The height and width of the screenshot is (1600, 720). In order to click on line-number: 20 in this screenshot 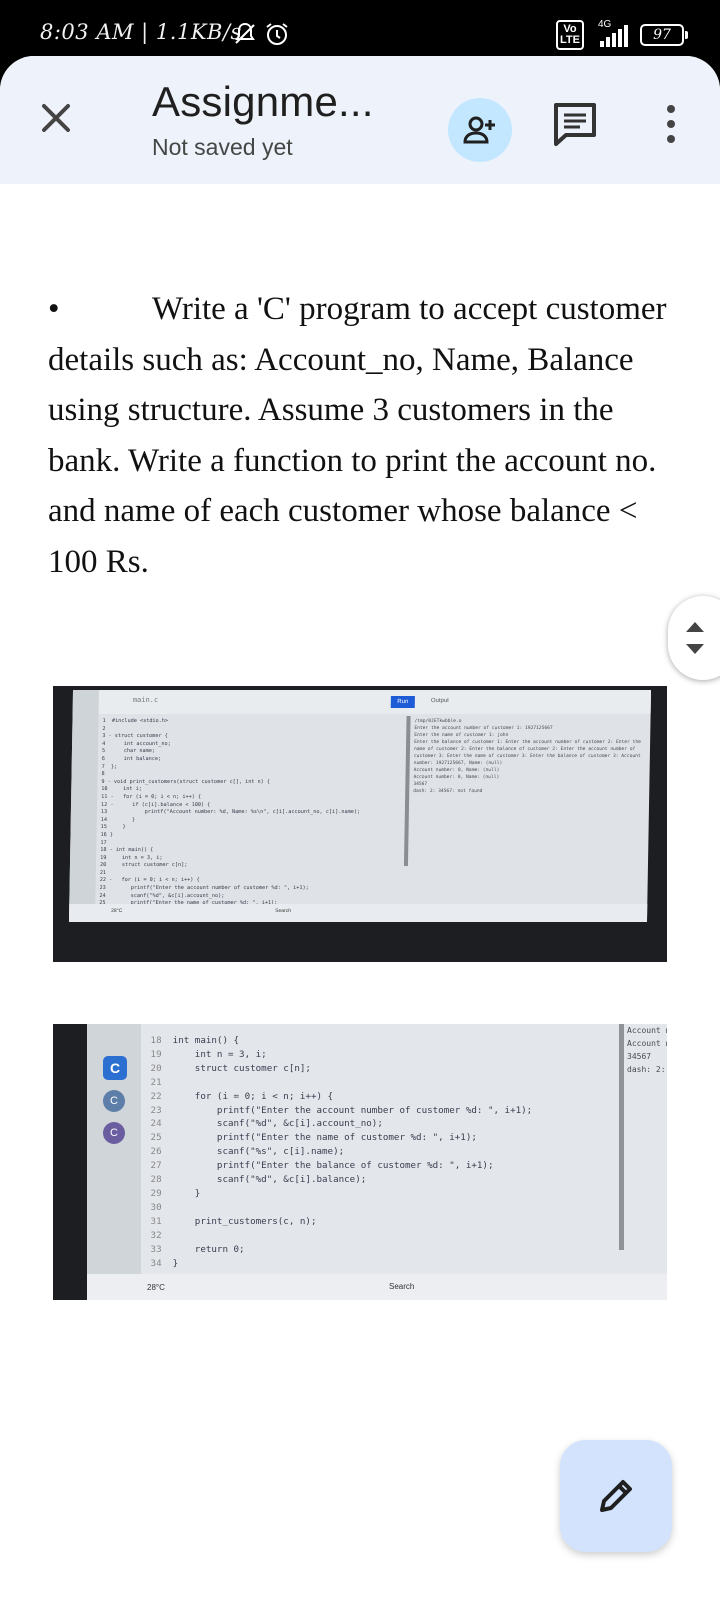, I will do `click(159, 1068)`.